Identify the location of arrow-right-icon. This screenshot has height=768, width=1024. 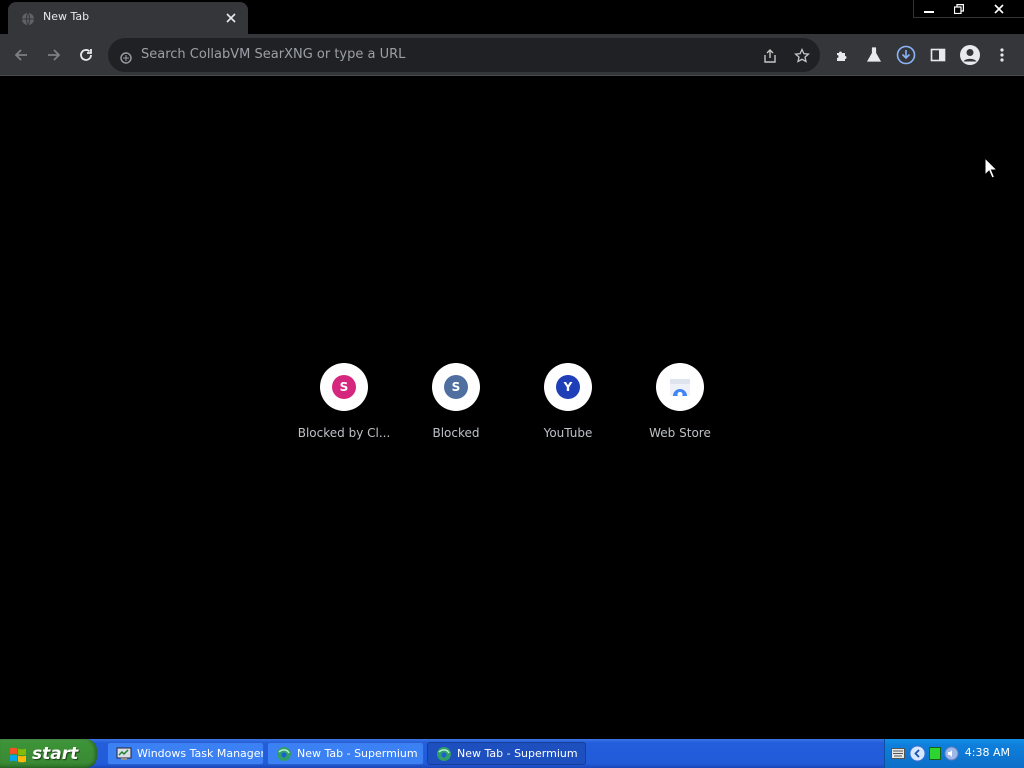
(54, 55).